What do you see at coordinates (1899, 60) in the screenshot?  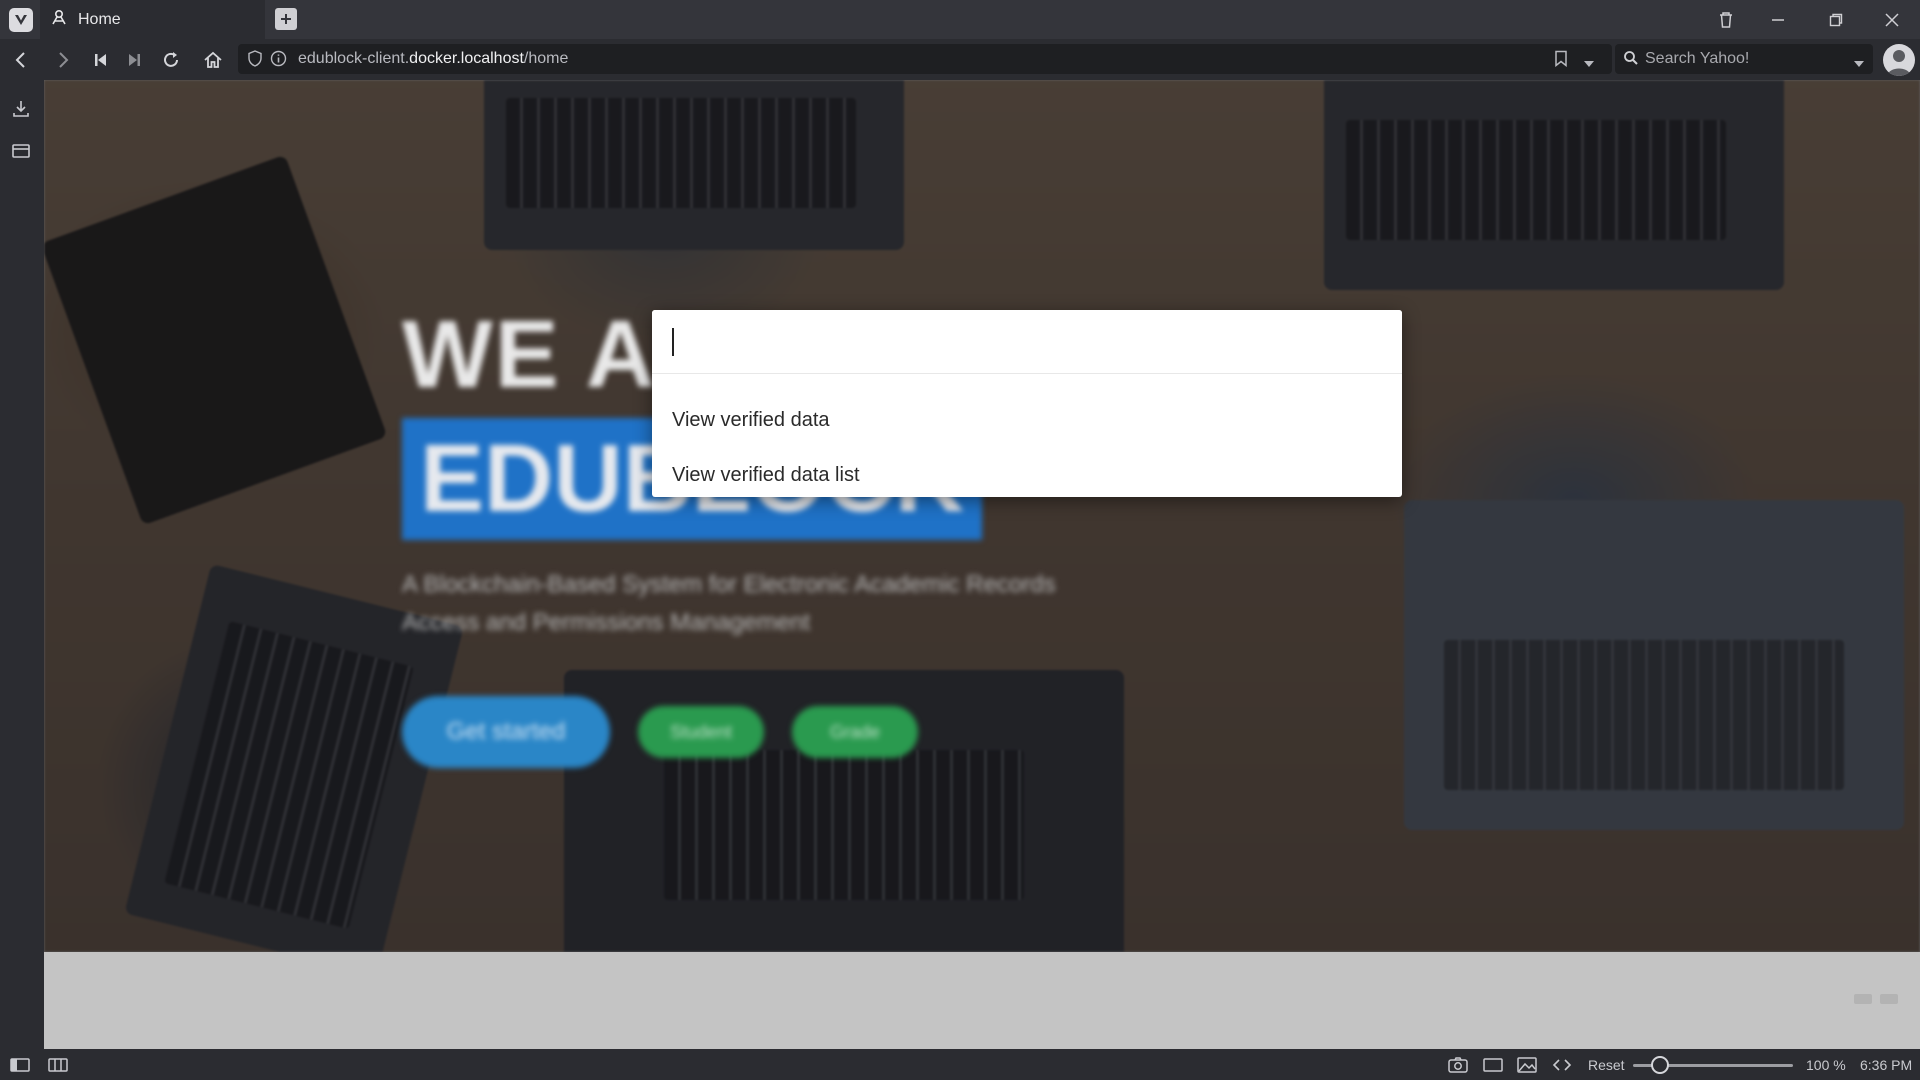 I see `profile-icon` at bounding box center [1899, 60].